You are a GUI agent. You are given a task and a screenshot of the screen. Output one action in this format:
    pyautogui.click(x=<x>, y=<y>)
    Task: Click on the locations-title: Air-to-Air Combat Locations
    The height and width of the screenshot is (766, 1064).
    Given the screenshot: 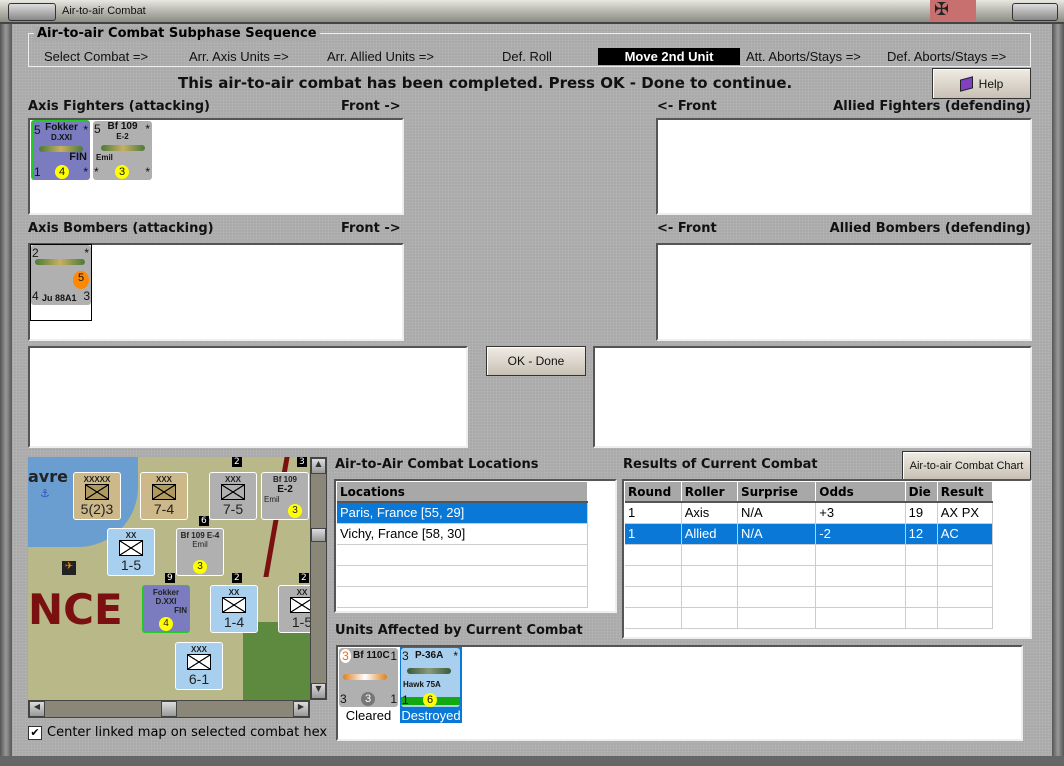 What is the action you would take?
    pyautogui.click(x=437, y=464)
    